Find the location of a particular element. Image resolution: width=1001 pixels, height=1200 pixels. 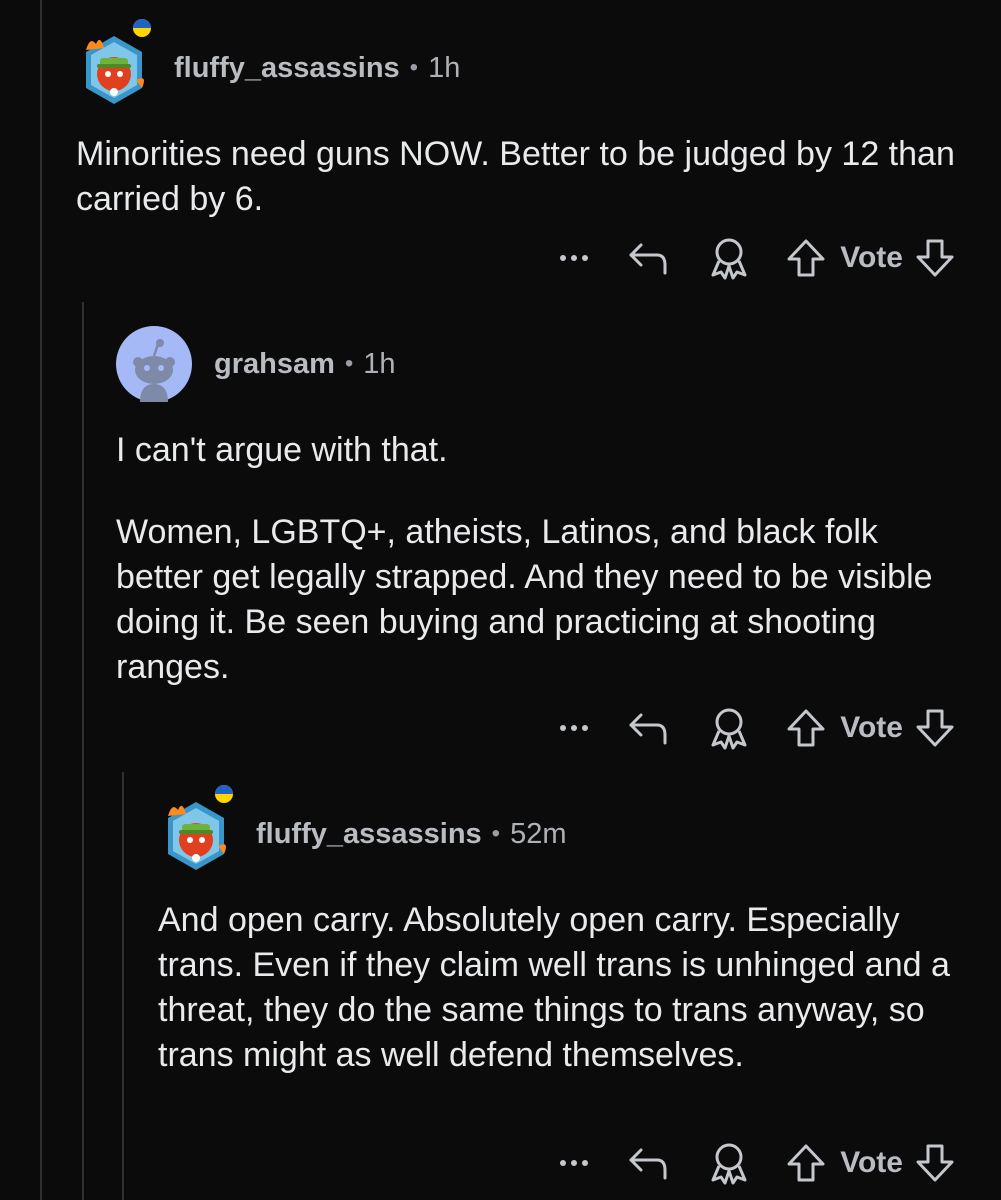

comment-meta: fluffy_assassins • 52m is located at coordinates (411, 834).